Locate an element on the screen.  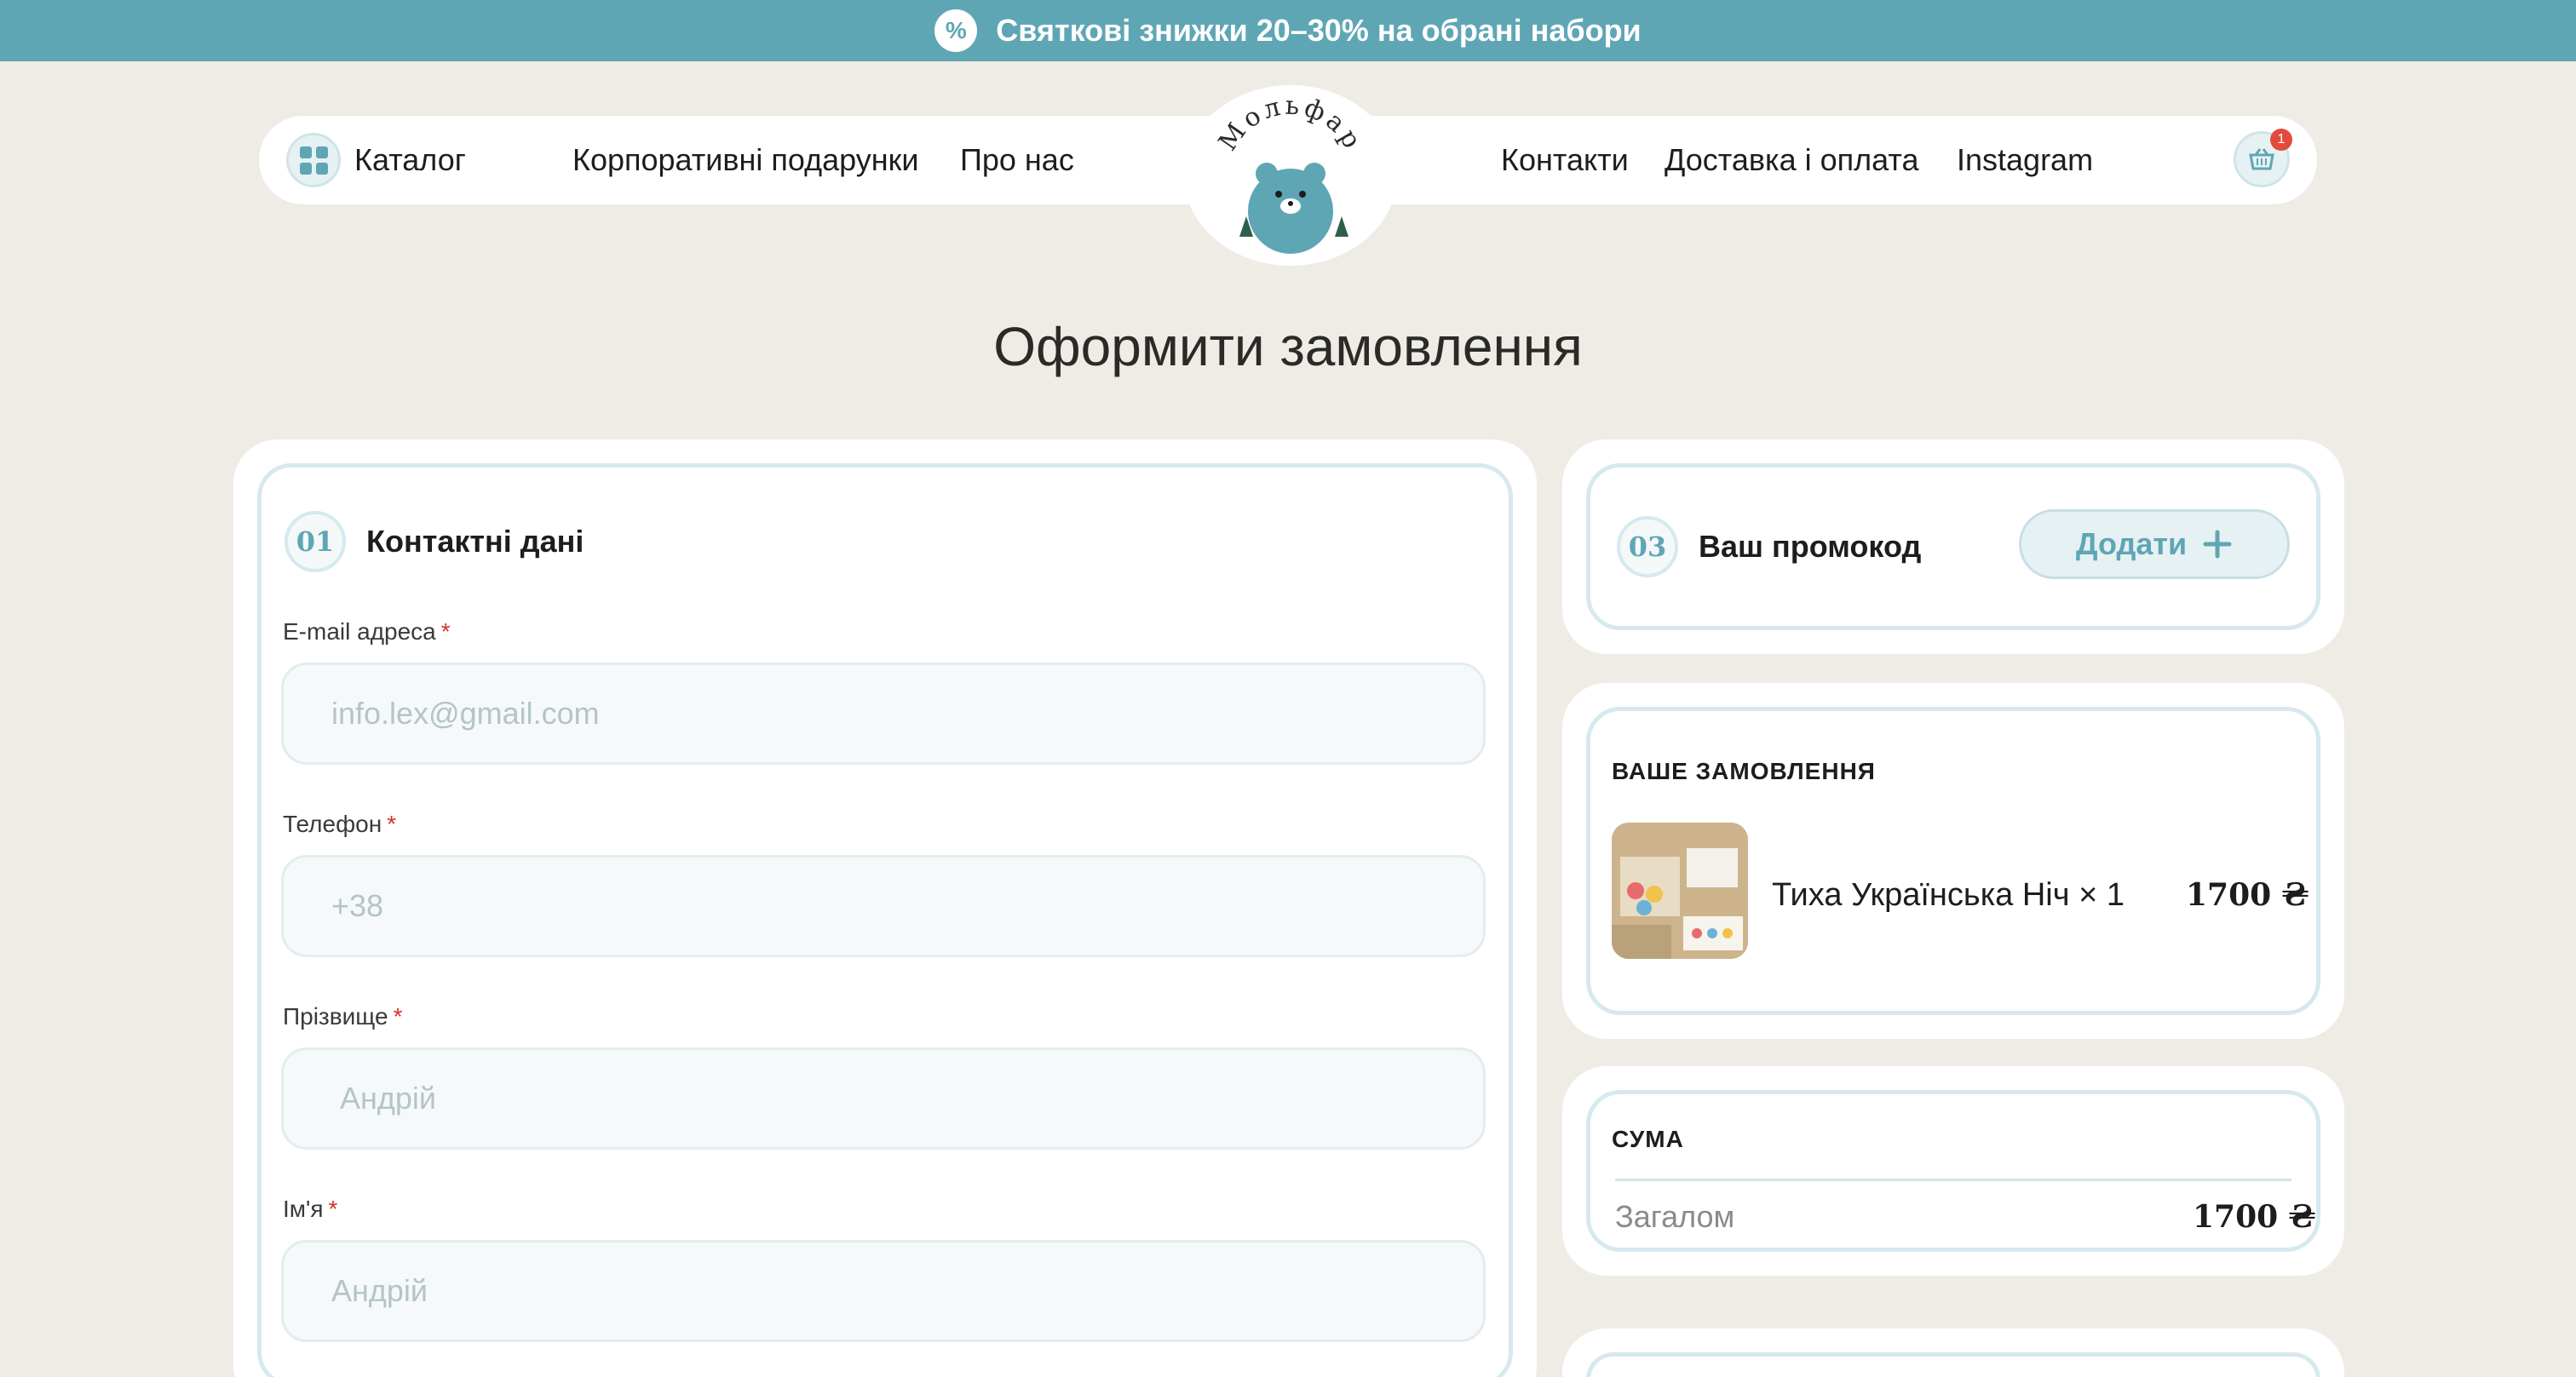
summary-section-title: СУМА is located at coordinates (1648, 1139).